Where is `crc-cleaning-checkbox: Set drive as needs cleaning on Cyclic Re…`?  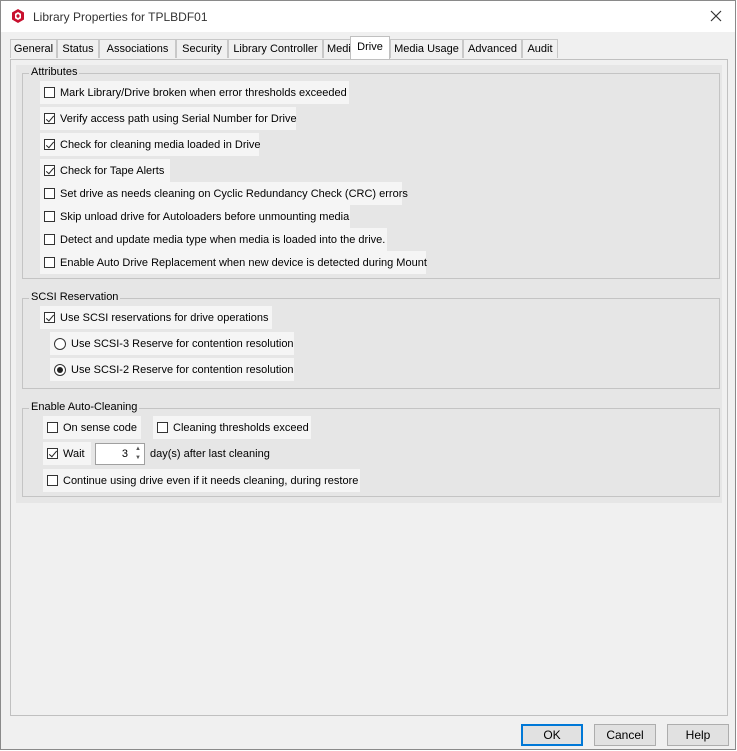 crc-cleaning-checkbox: Set drive as needs cleaning on Cyclic Re… is located at coordinates (224, 193).